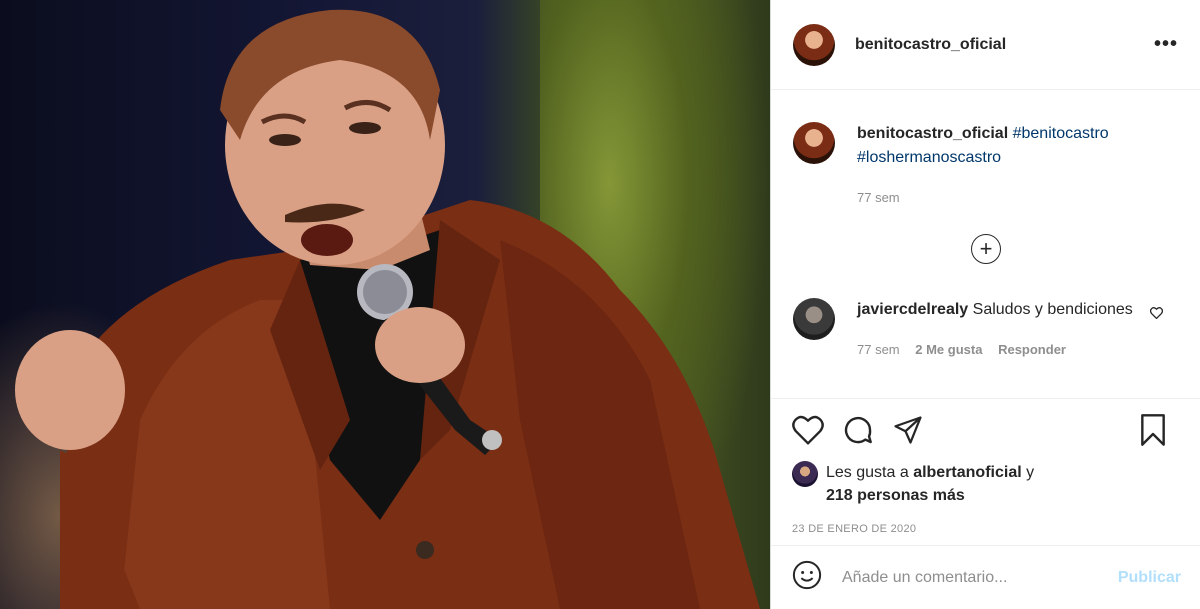  I want to click on comment-time: 77 sem, so click(878, 349).